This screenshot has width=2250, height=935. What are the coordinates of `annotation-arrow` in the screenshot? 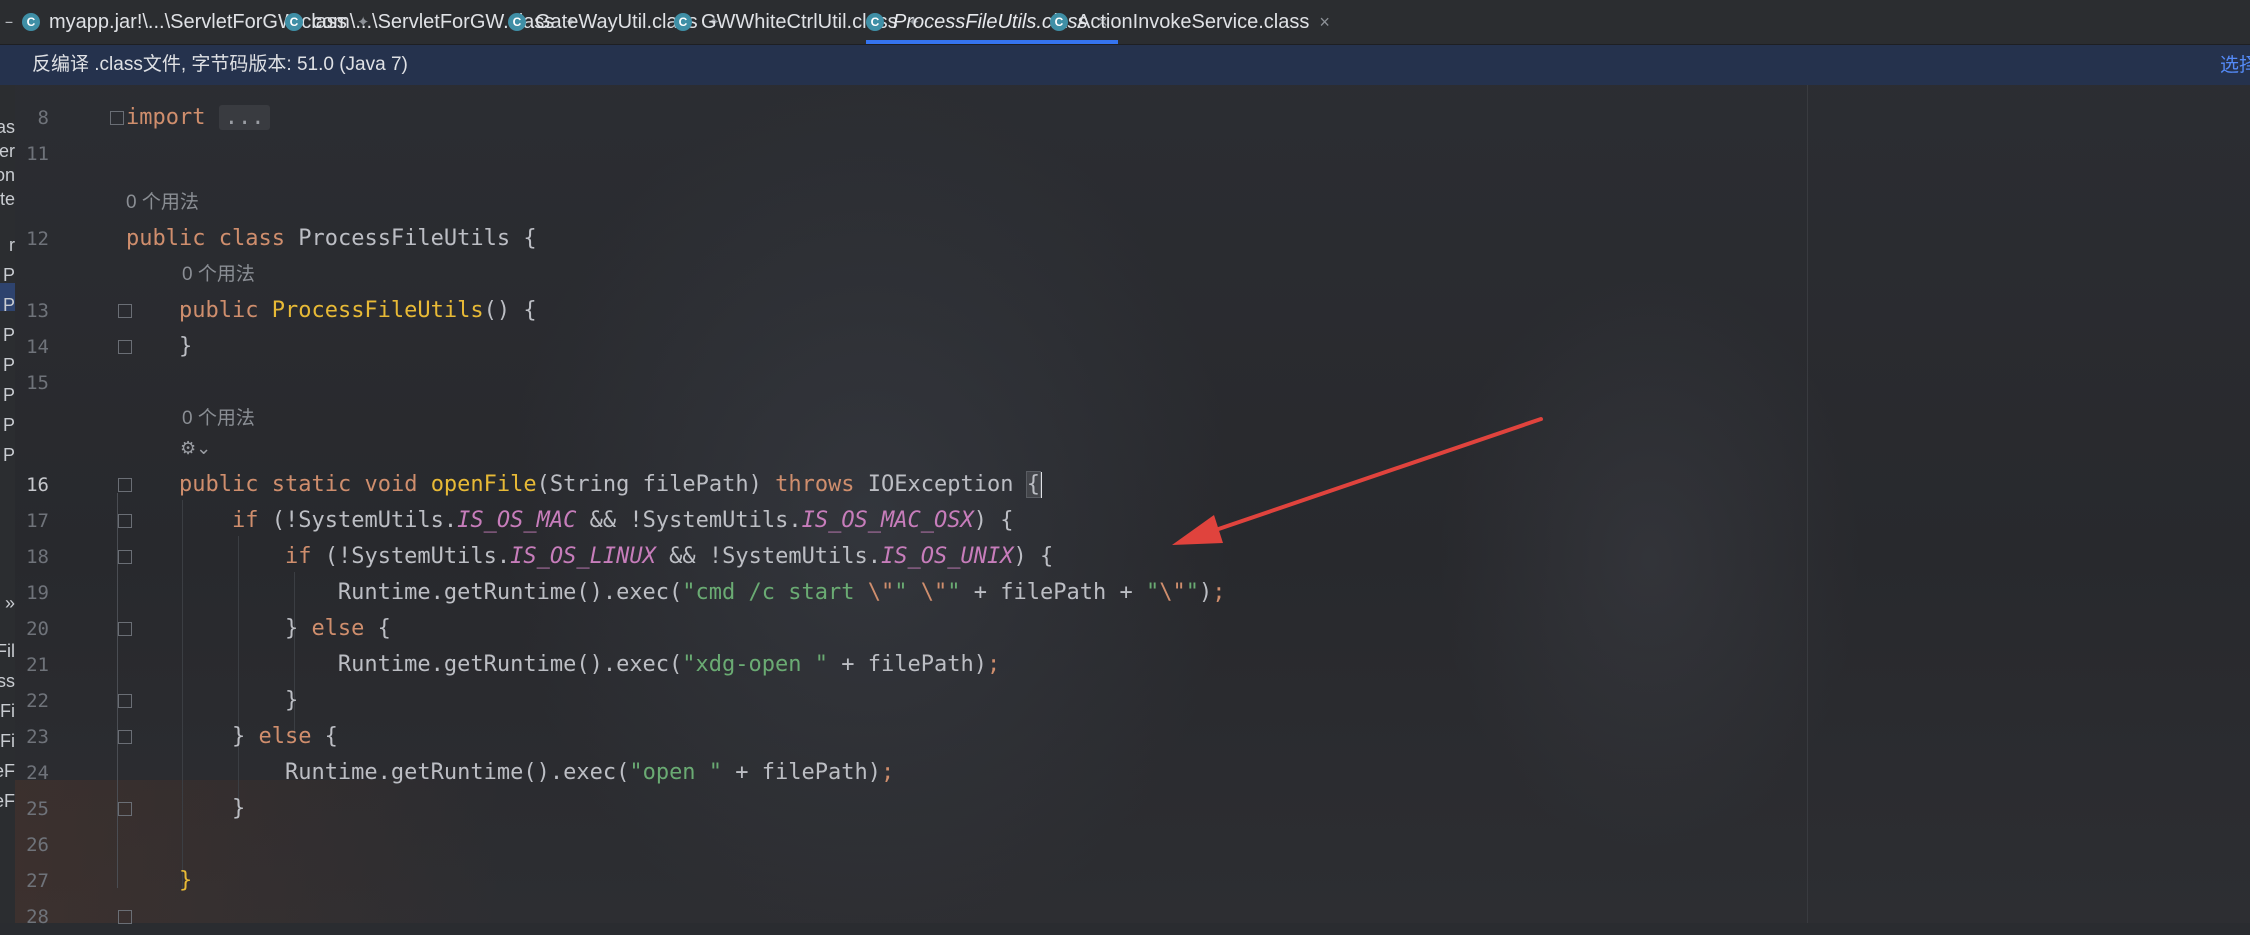 It's located at (1357, 481).